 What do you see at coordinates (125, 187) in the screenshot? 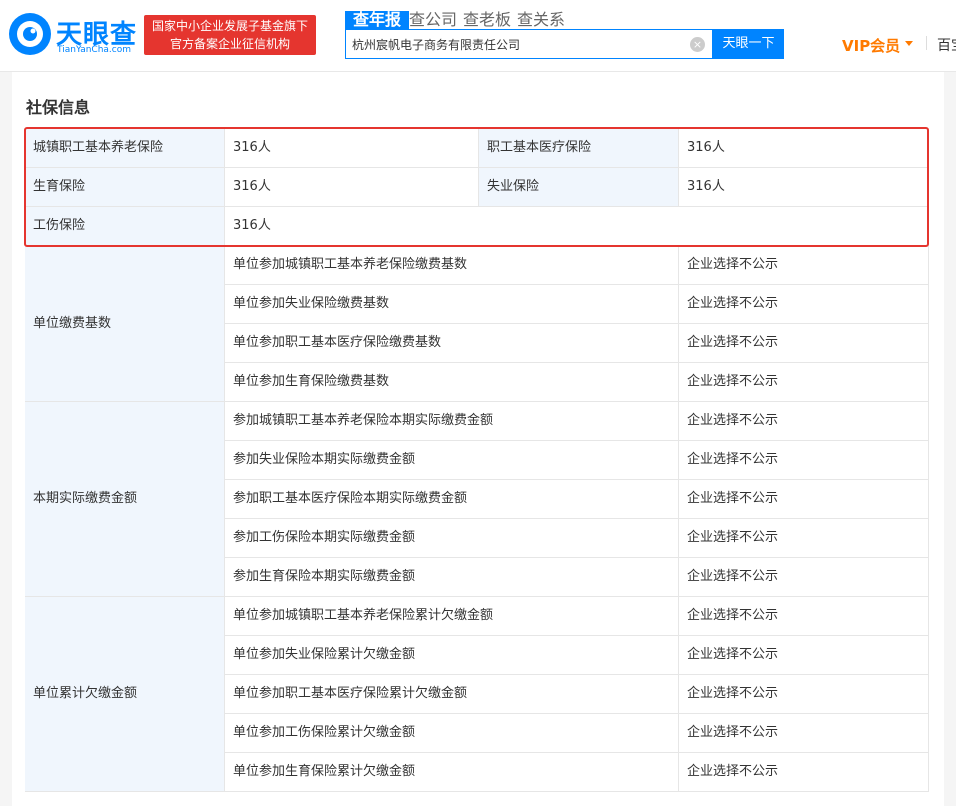
I see `summary-label: 生育保险` at bounding box center [125, 187].